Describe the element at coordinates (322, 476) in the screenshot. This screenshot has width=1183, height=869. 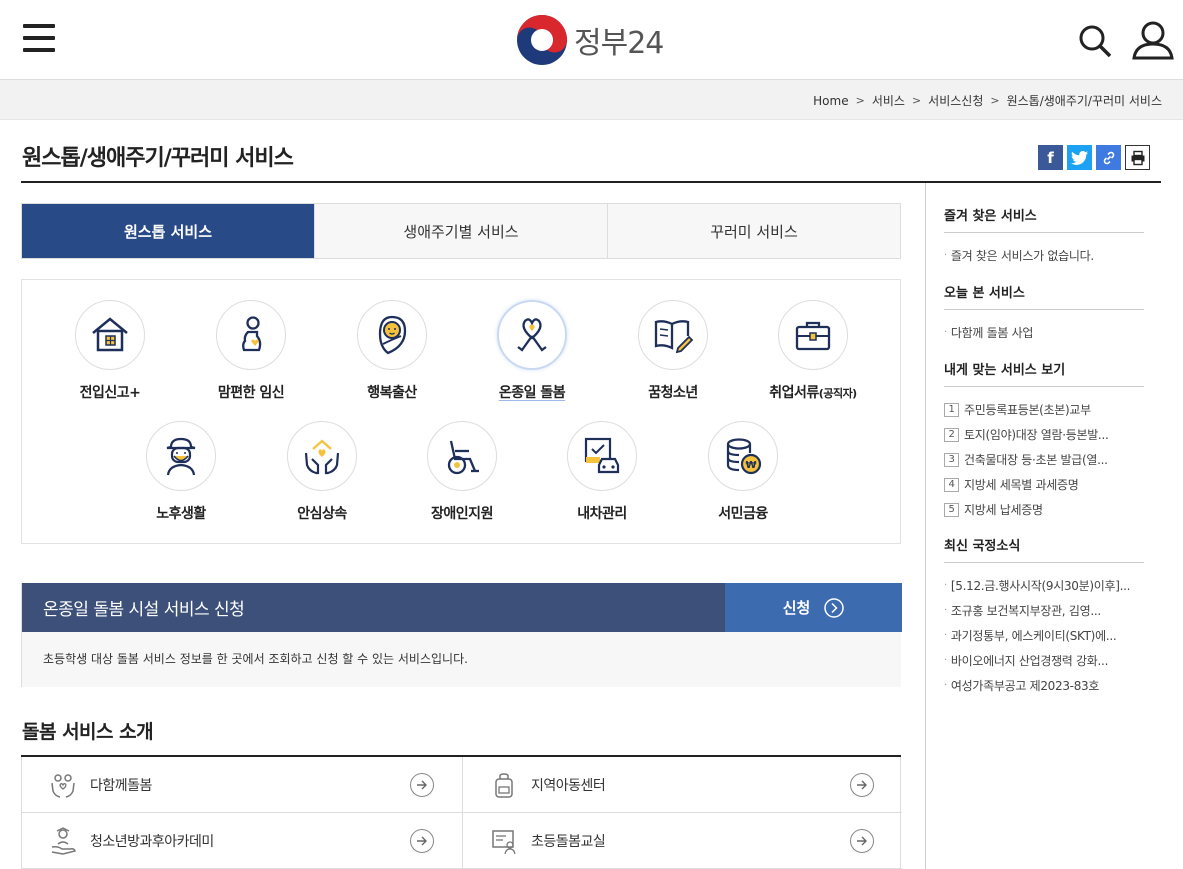
I see `service-inheritance: 안심상속` at that location.